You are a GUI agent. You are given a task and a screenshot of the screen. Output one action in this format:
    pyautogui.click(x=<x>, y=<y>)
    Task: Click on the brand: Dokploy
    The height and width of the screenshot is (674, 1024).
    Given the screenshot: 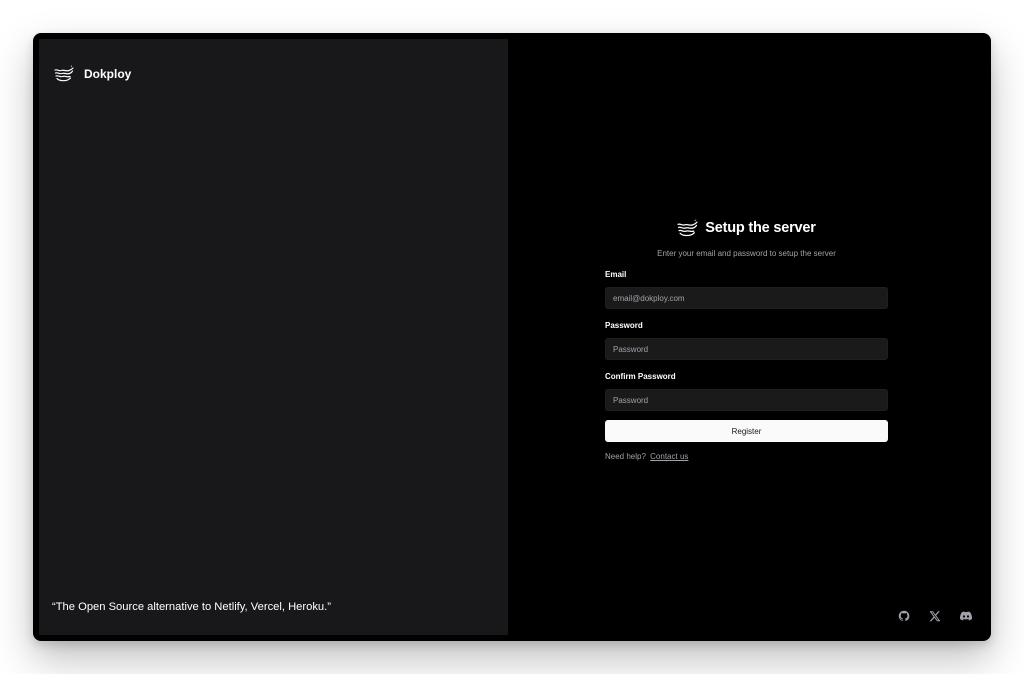 What is the action you would take?
    pyautogui.click(x=92, y=73)
    